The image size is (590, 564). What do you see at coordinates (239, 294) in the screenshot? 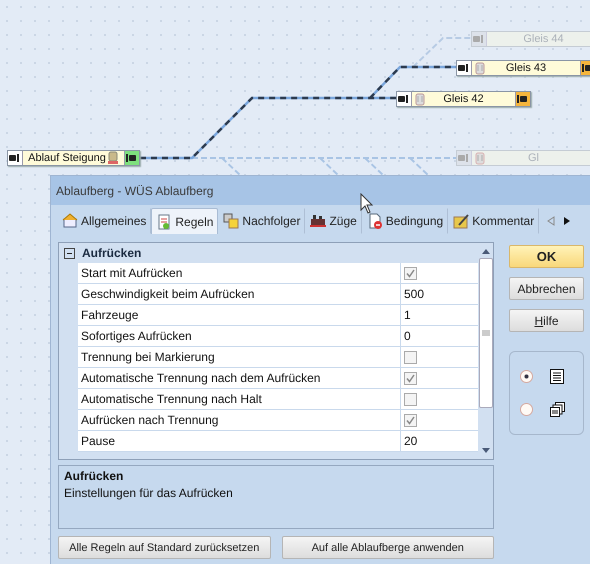
I see `property-name: Geschwindigkeit beim Aufrücken` at bounding box center [239, 294].